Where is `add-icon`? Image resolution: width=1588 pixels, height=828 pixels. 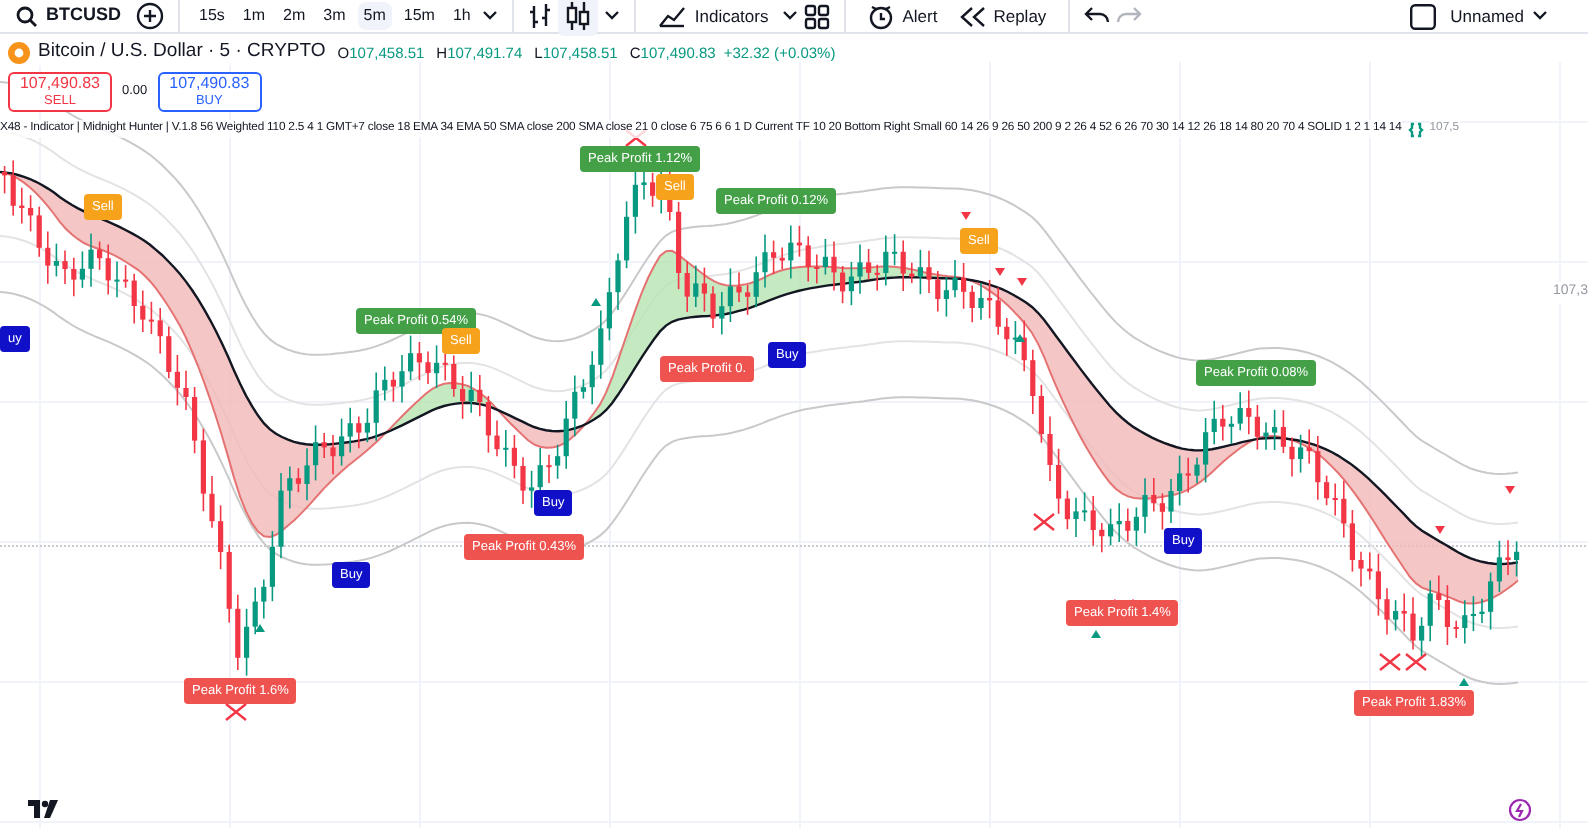 add-icon is located at coordinates (149, 16).